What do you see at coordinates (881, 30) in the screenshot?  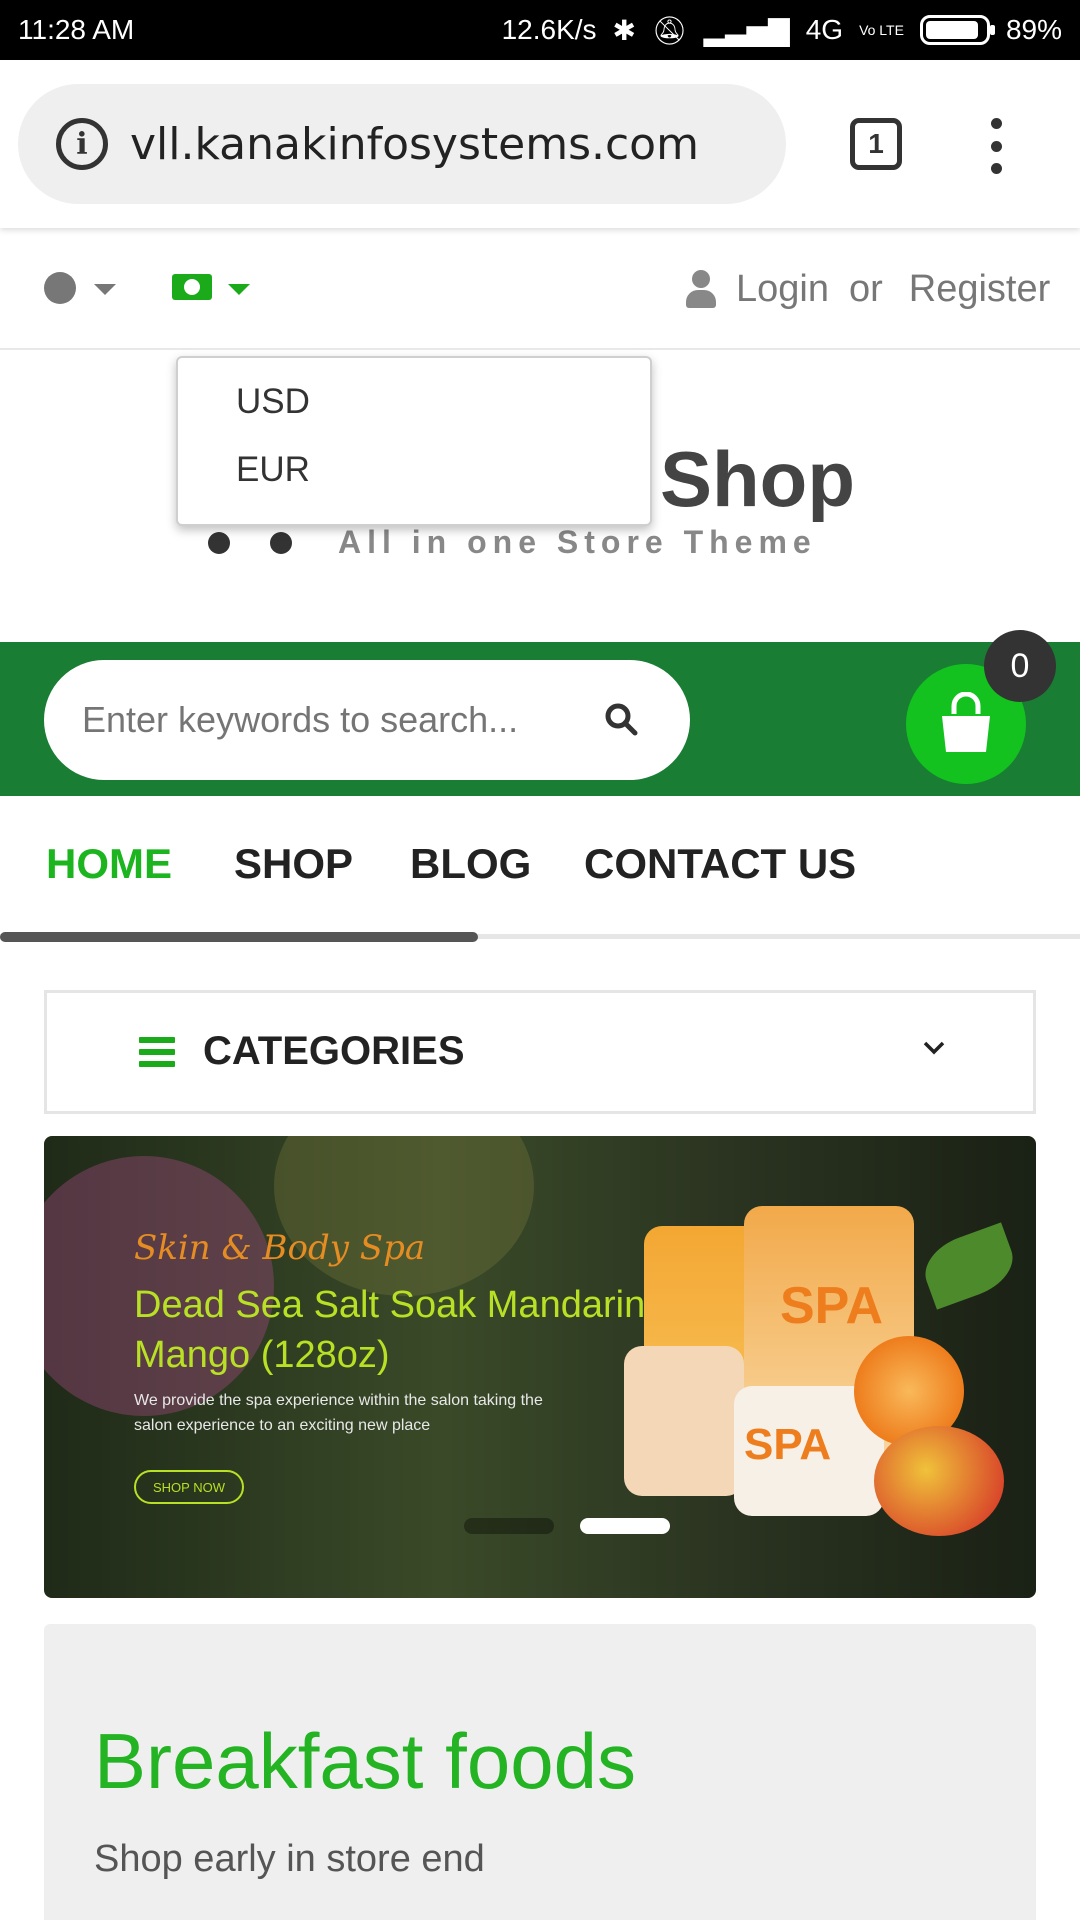 I see `volte-badge: Vo LTE` at bounding box center [881, 30].